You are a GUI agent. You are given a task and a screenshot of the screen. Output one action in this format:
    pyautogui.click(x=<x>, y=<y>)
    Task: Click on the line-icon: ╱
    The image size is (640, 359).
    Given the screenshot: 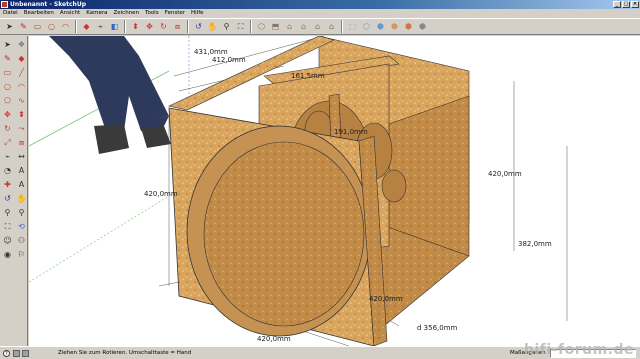 What is the action you would take?
    pyautogui.click(x=21, y=72)
    